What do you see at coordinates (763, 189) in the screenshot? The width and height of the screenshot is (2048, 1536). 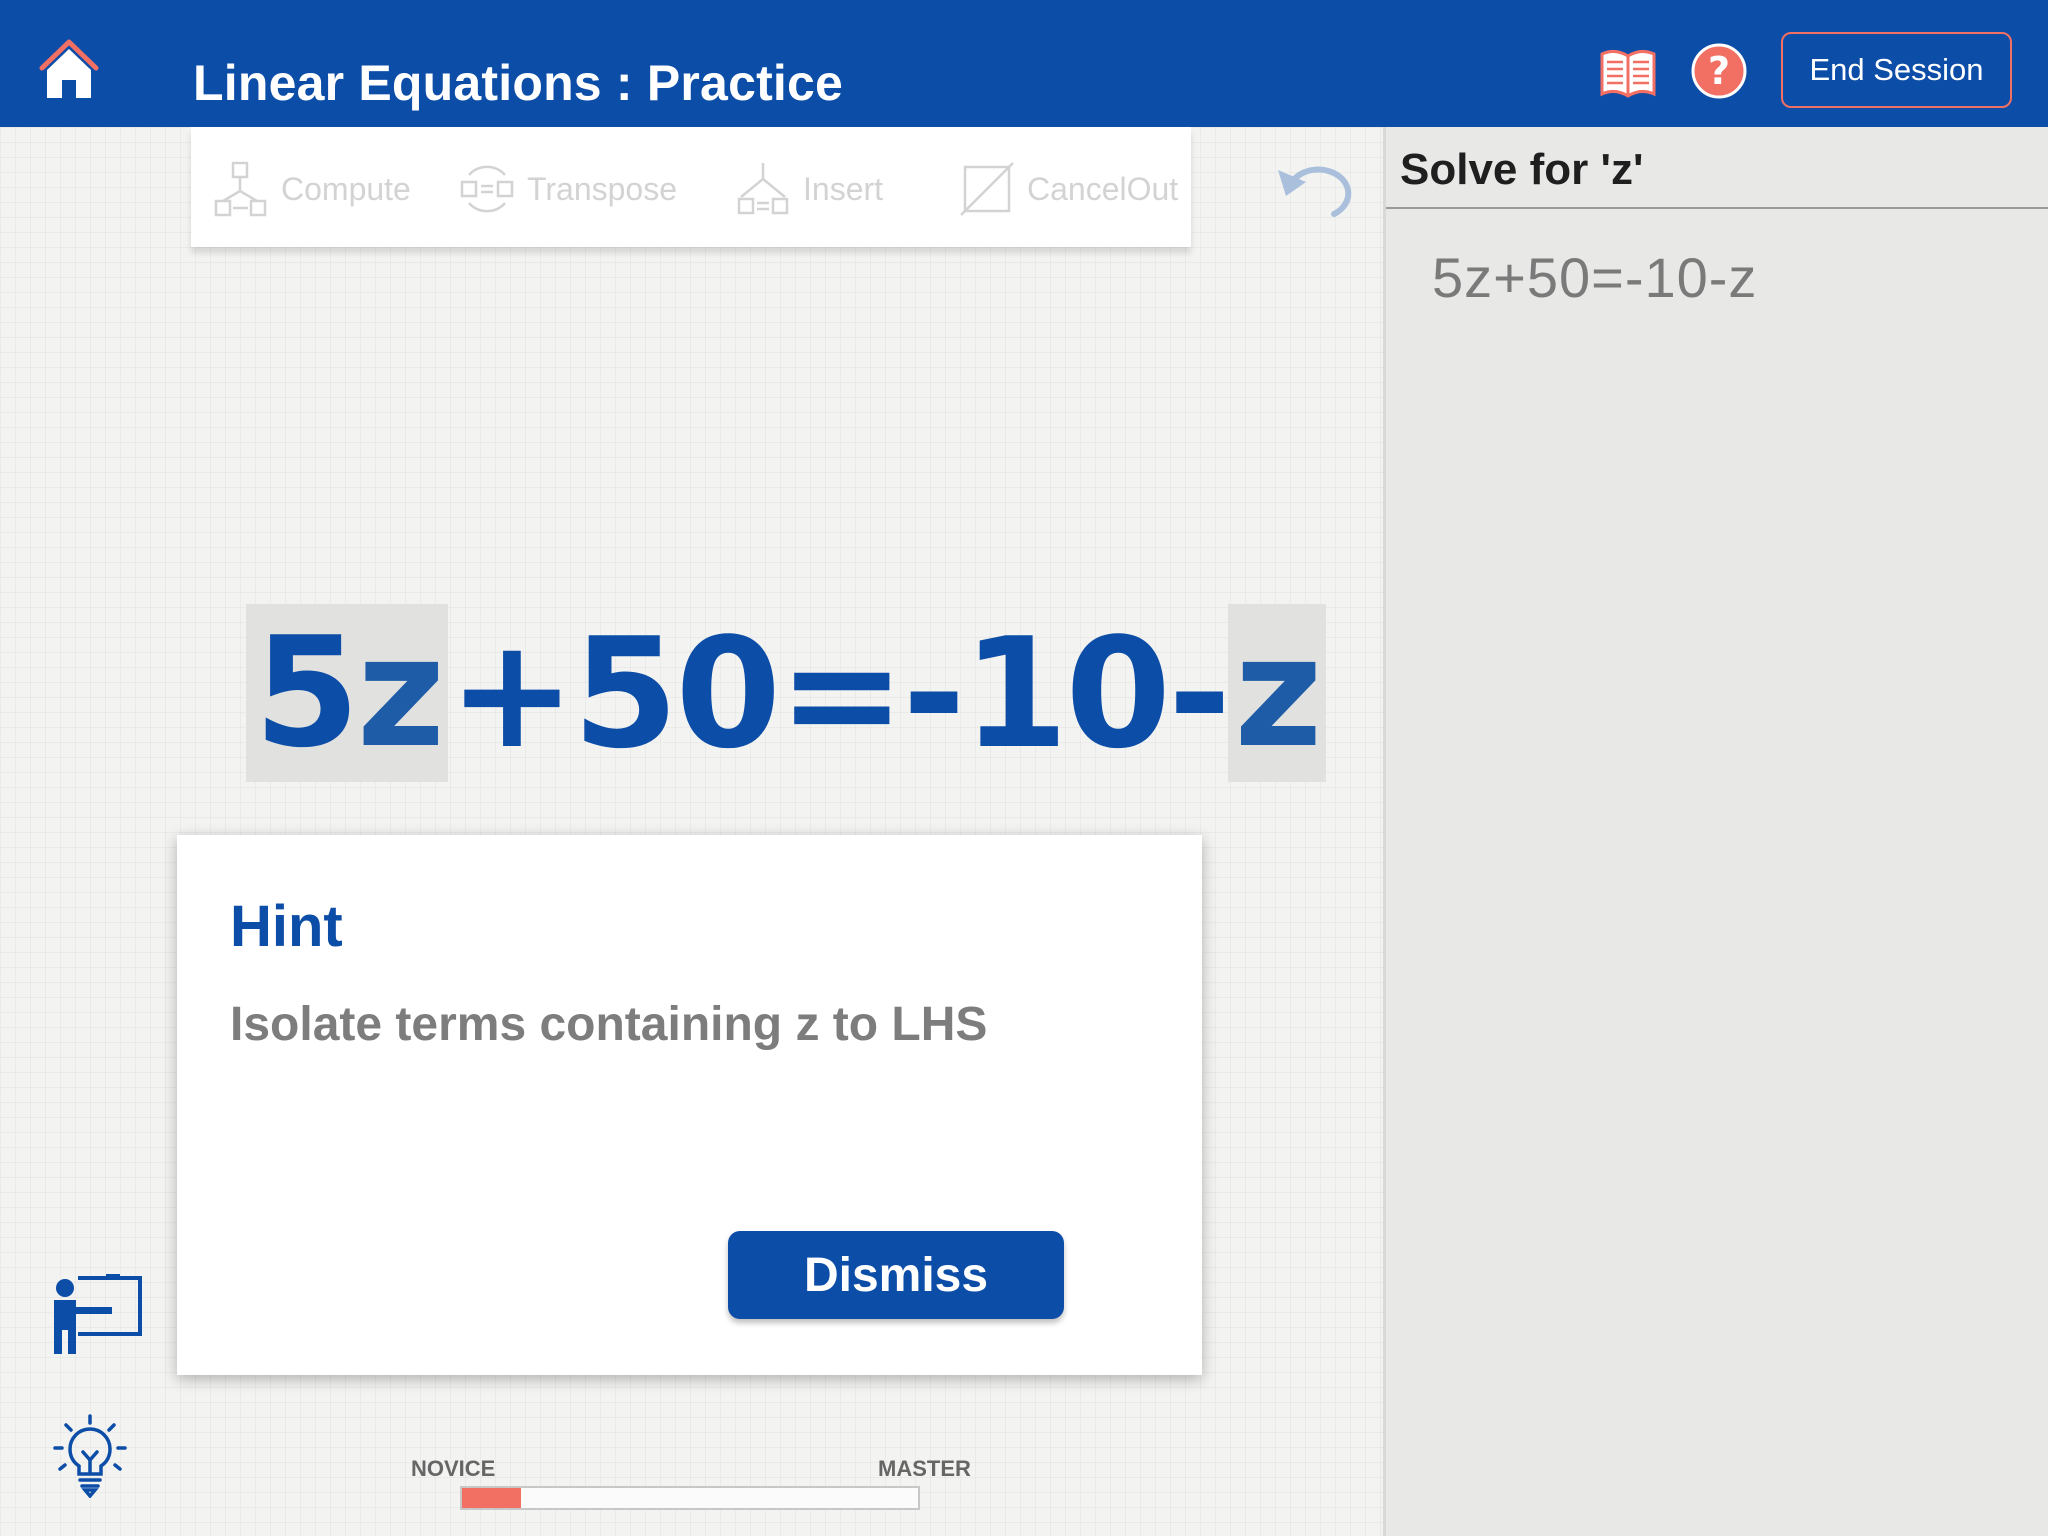 I see `insert-icon` at bounding box center [763, 189].